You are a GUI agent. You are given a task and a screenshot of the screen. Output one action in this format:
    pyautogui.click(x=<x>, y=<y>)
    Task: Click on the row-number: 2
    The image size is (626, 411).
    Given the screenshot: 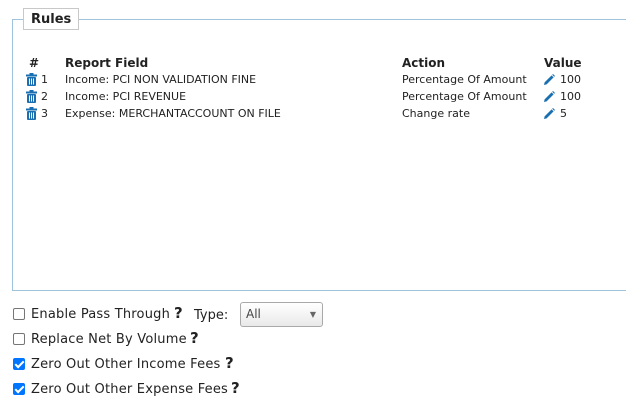 What is the action you would take?
    pyautogui.click(x=44, y=96)
    